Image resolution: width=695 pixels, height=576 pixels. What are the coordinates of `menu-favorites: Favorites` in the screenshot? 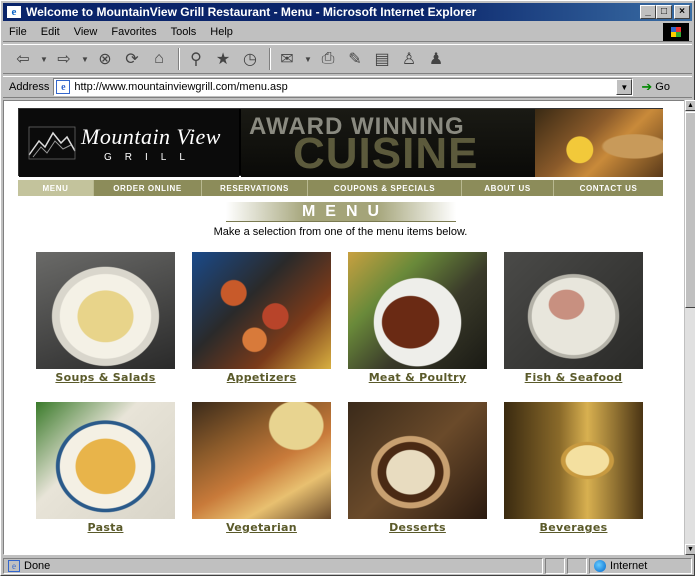 It's located at (133, 32).